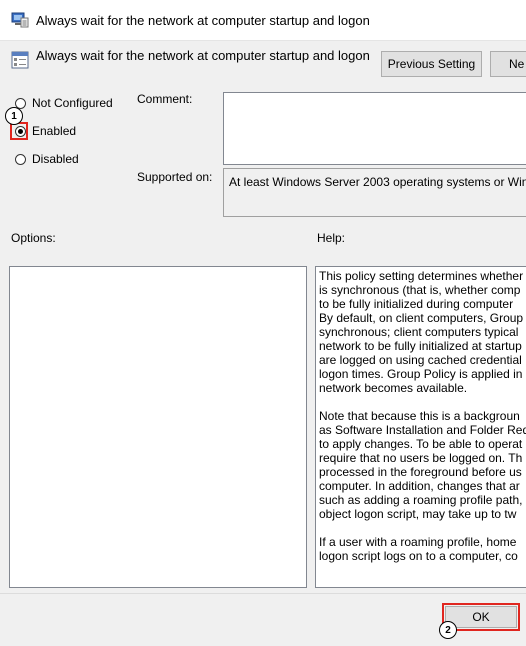  I want to click on help-line: By default, on client computers, Group, so click(421, 318).